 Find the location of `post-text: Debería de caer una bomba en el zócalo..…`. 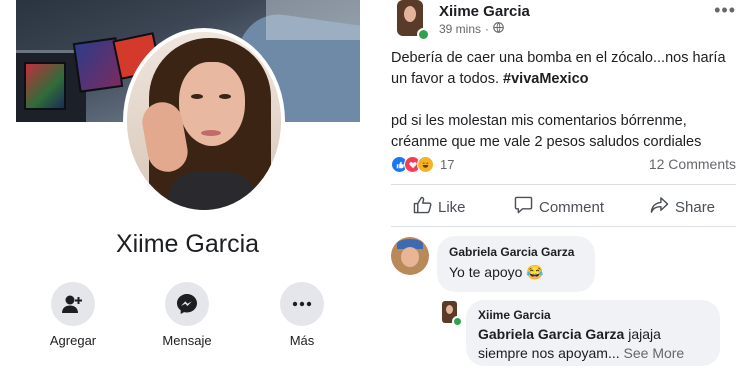

post-text: Debería de caer una bomba en el zócalo..… is located at coordinates (567, 100).